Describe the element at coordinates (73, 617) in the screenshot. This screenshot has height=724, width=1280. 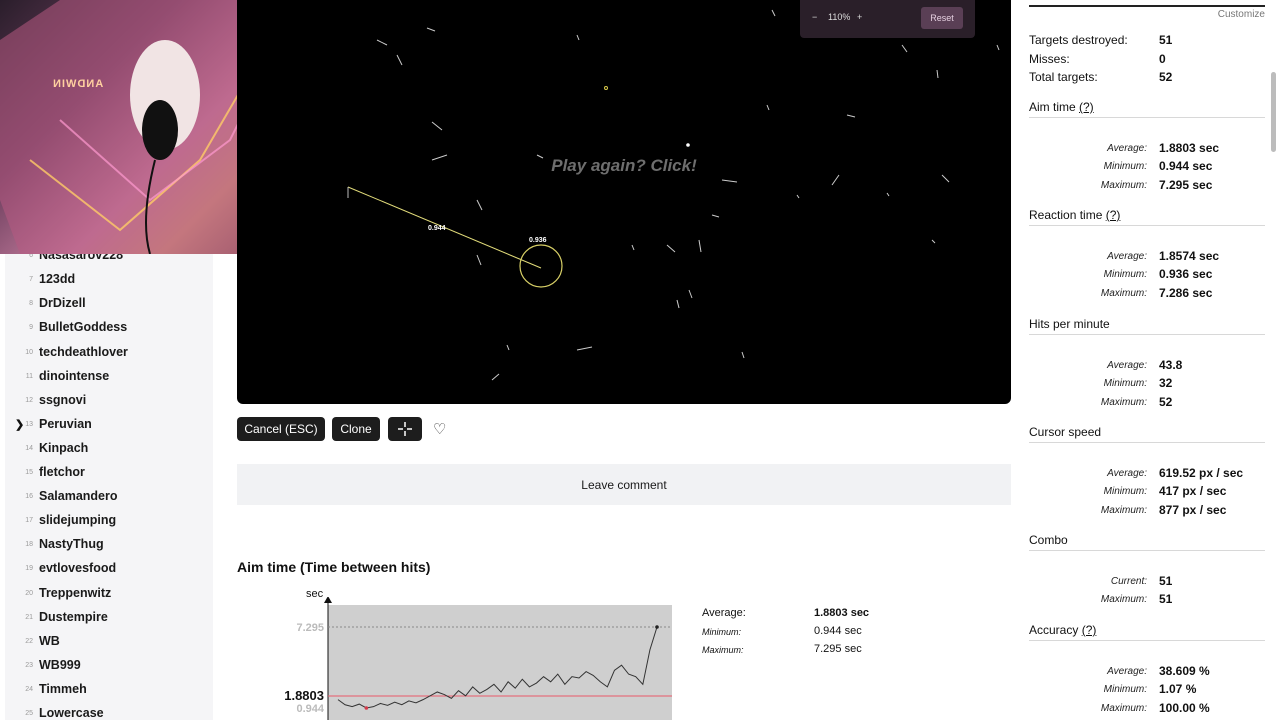
I see `leaderboard-player-name: Dustempire` at that location.